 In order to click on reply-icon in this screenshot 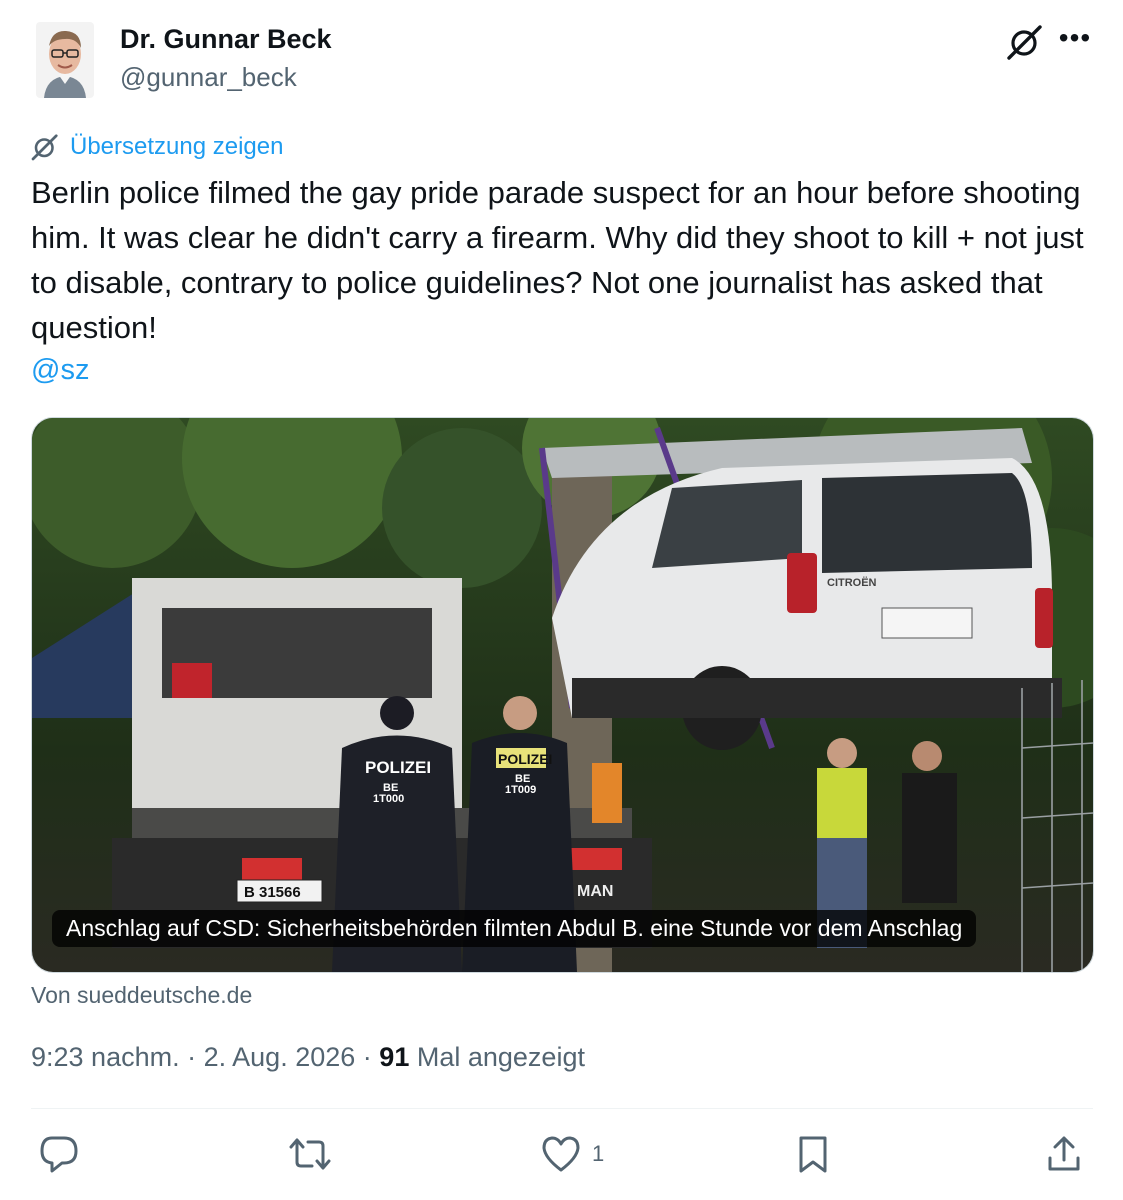, I will do `click(59, 1154)`.